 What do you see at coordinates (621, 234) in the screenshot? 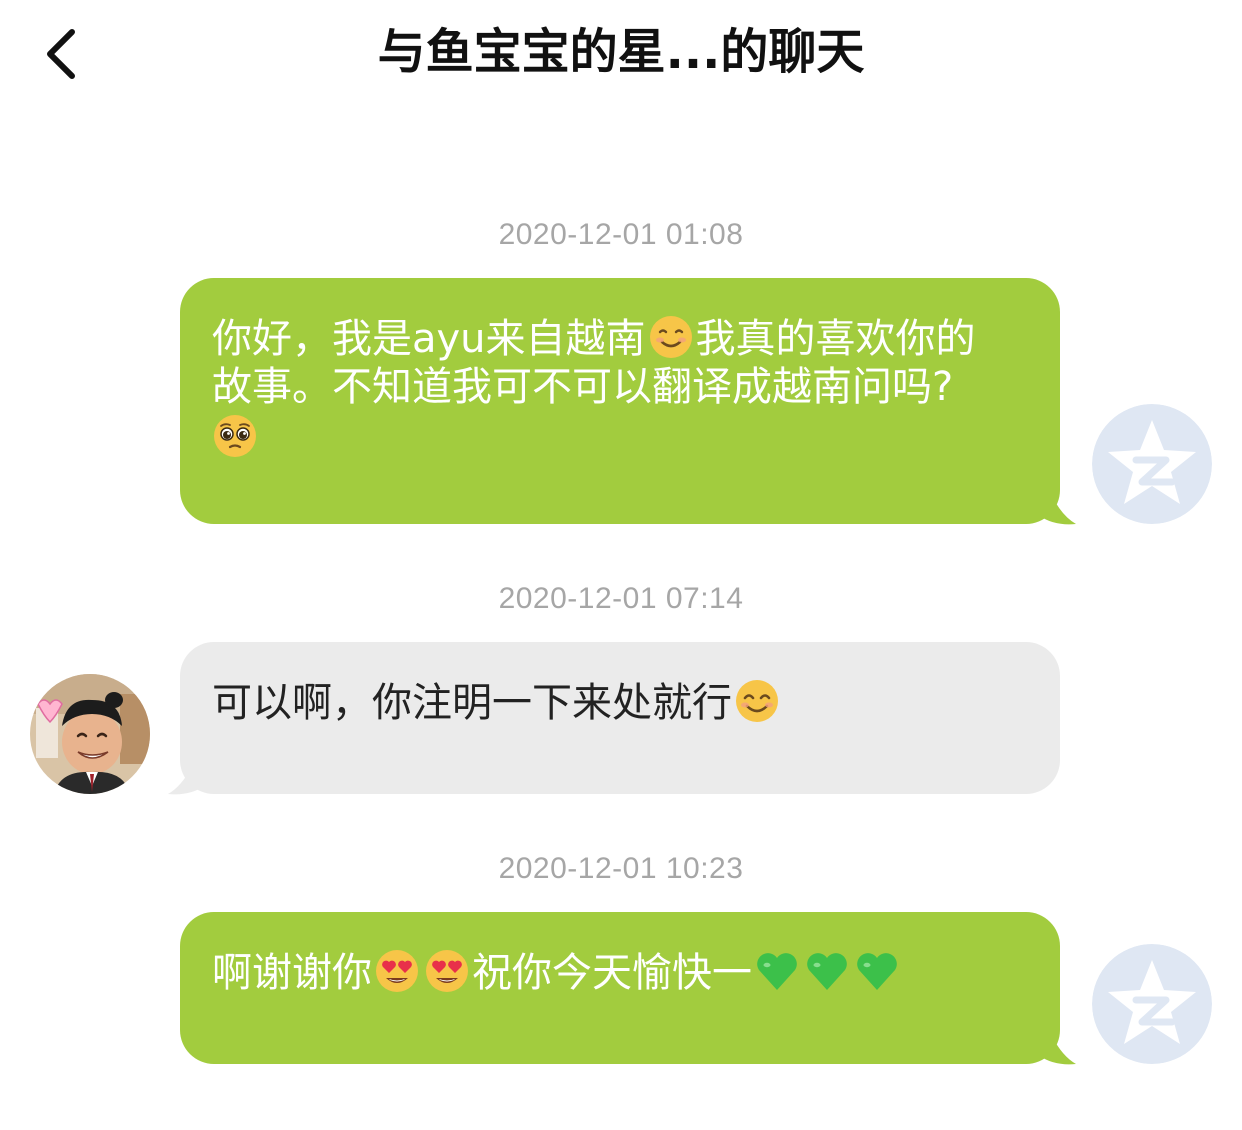
I see `timestamp: 2020-12-01 01:08` at bounding box center [621, 234].